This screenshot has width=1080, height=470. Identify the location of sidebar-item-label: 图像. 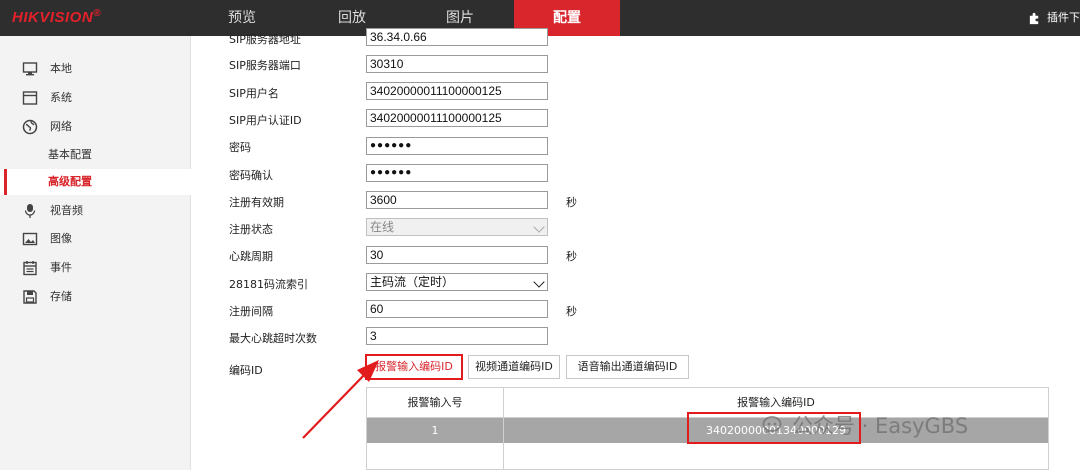
(61, 238).